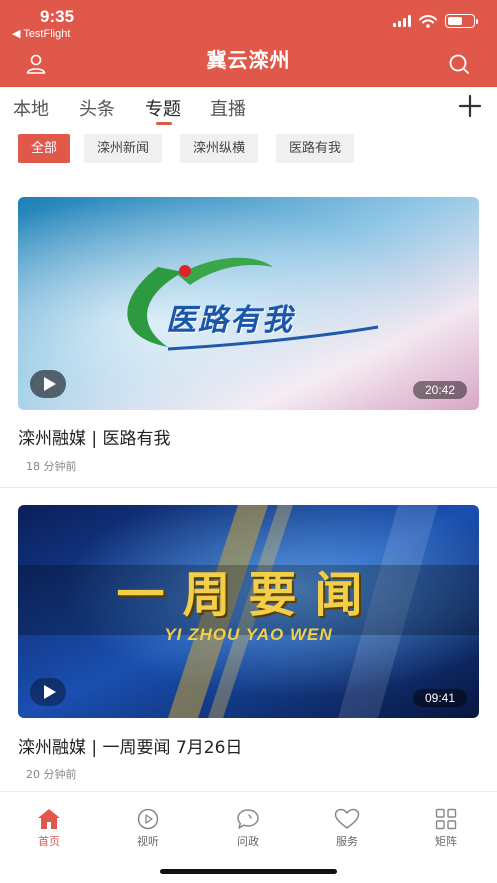 The image size is (497, 883). Describe the element at coordinates (347, 841) in the screenshot. I see `nav-label: 服务` at that location.